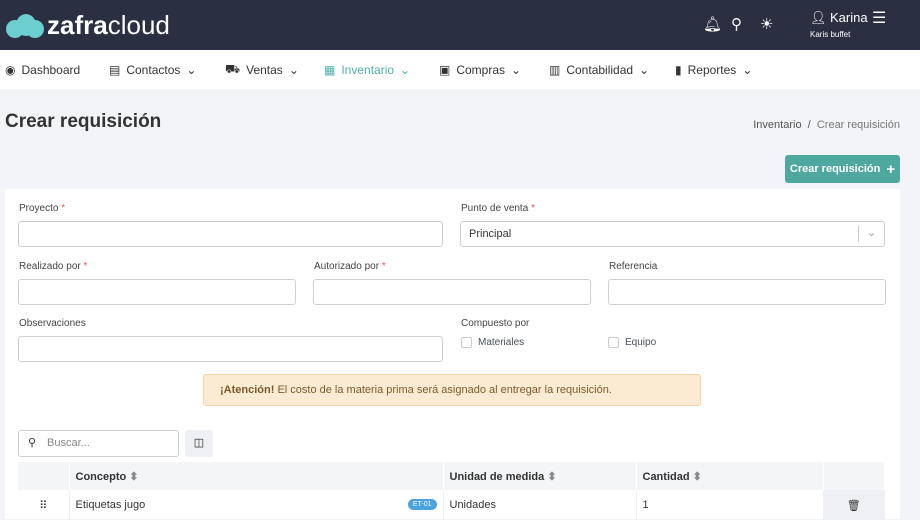  I want to click on cloud-logo-icon, so click(25, 25).